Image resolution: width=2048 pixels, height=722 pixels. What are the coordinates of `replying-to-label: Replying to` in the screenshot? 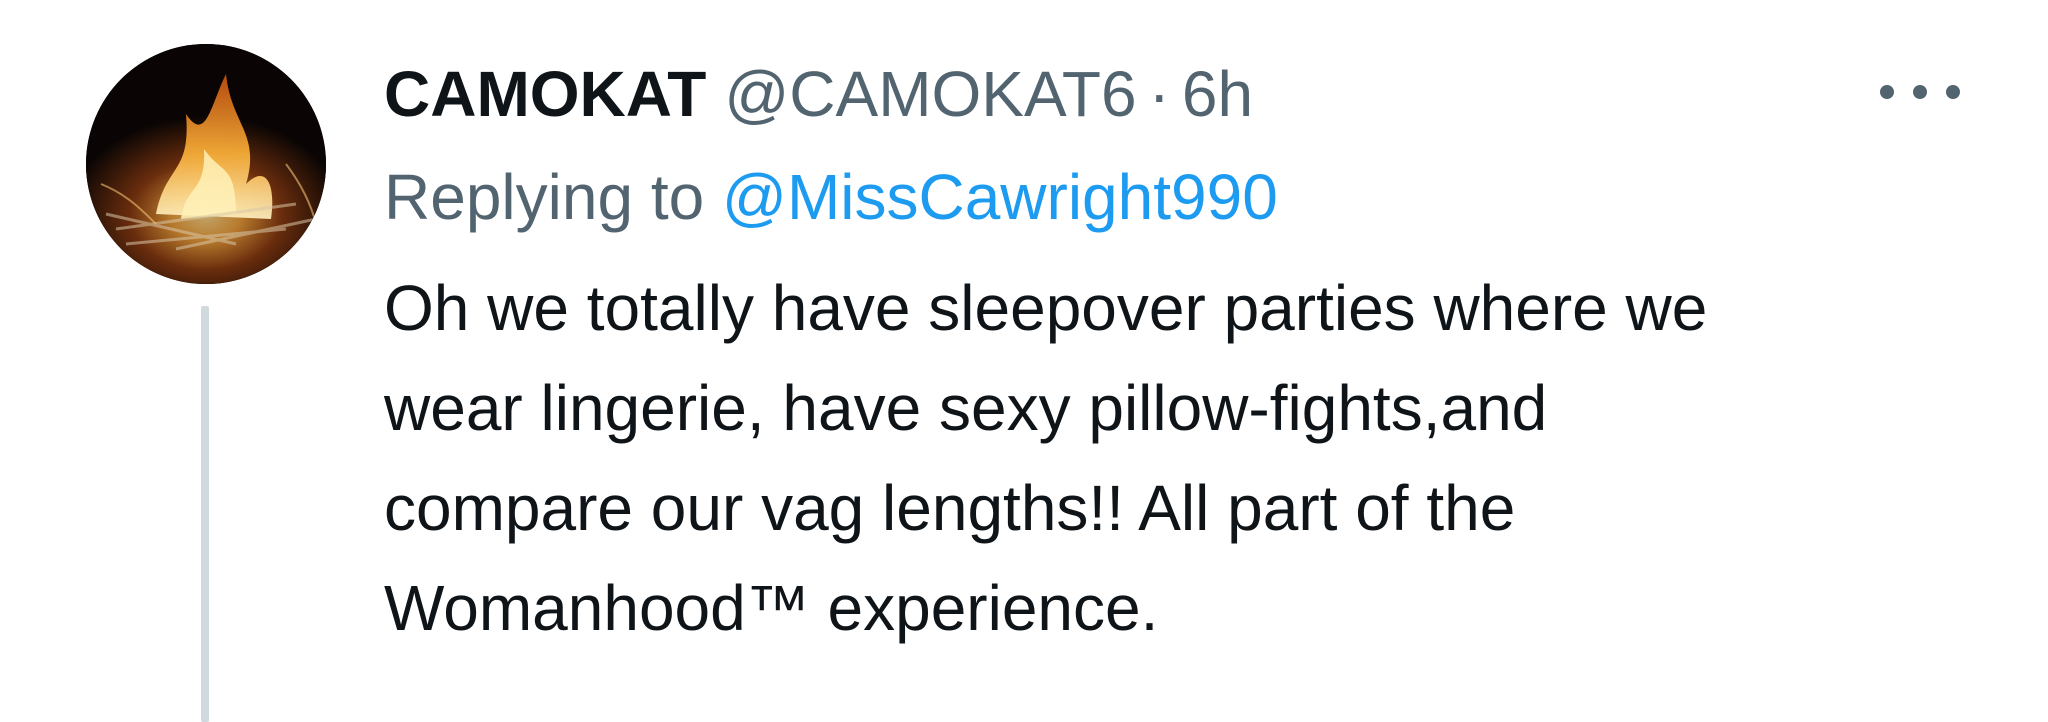 It's located at (544, 197).